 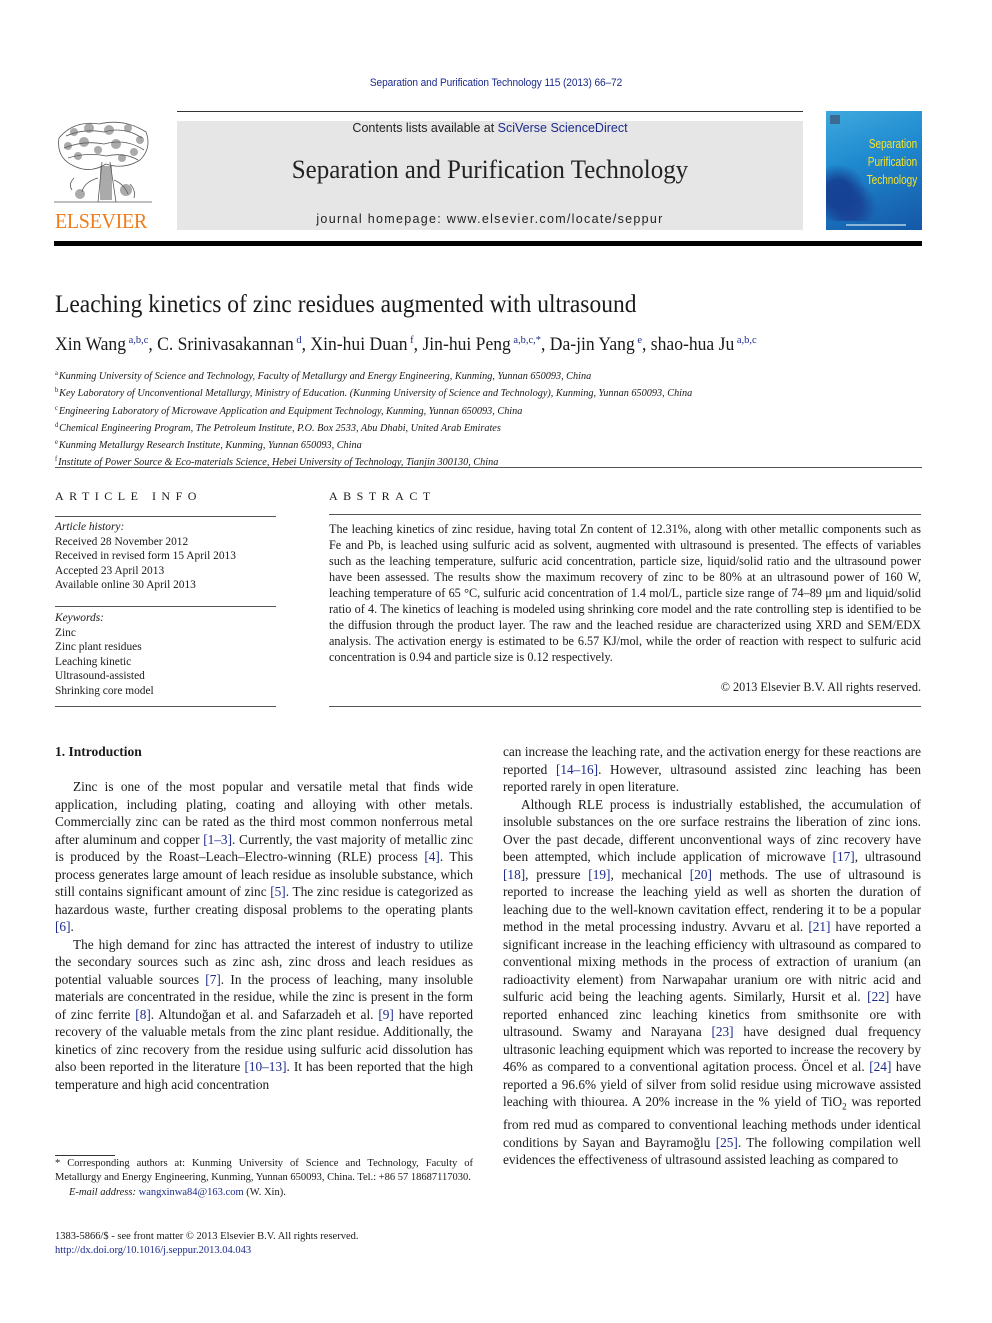 I want to click on cover-footer, so click(x=876, y=225).